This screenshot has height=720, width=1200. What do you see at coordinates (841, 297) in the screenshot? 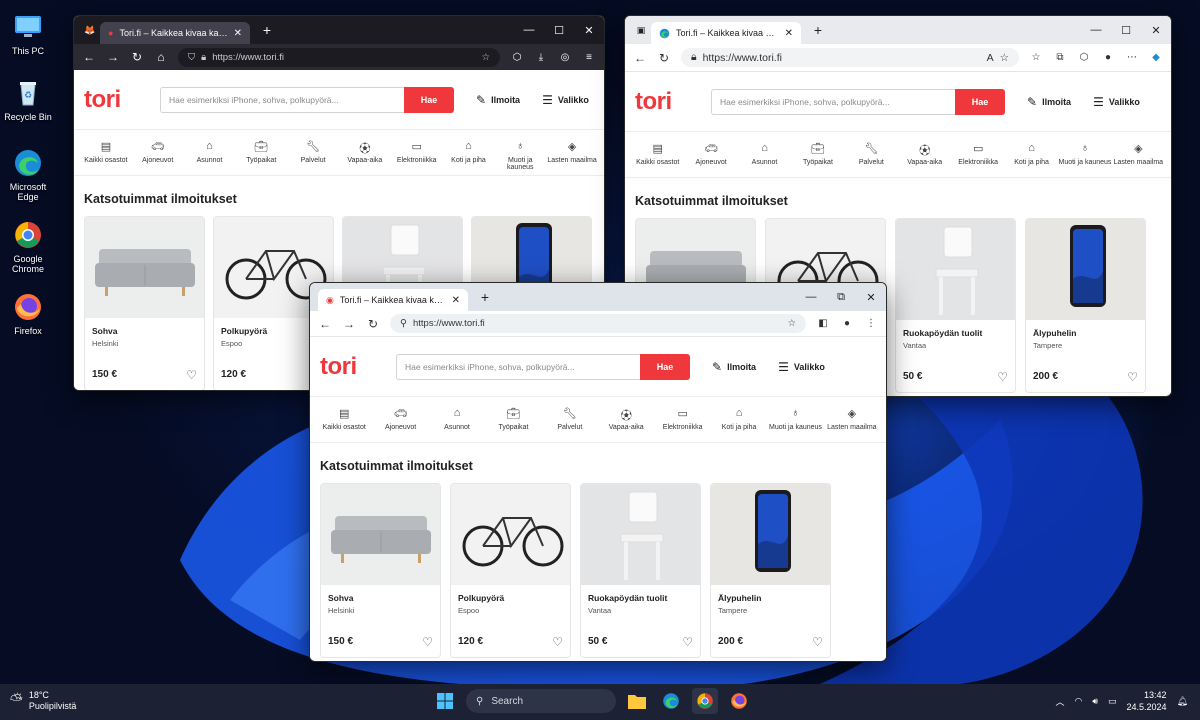
I see `maximize-button: ⧉` at bounding box center [841, 297].